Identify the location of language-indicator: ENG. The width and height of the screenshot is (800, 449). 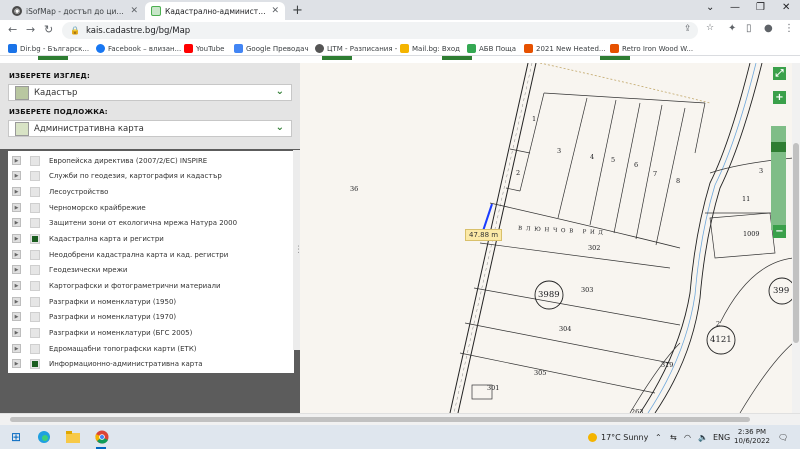
(721, 437).